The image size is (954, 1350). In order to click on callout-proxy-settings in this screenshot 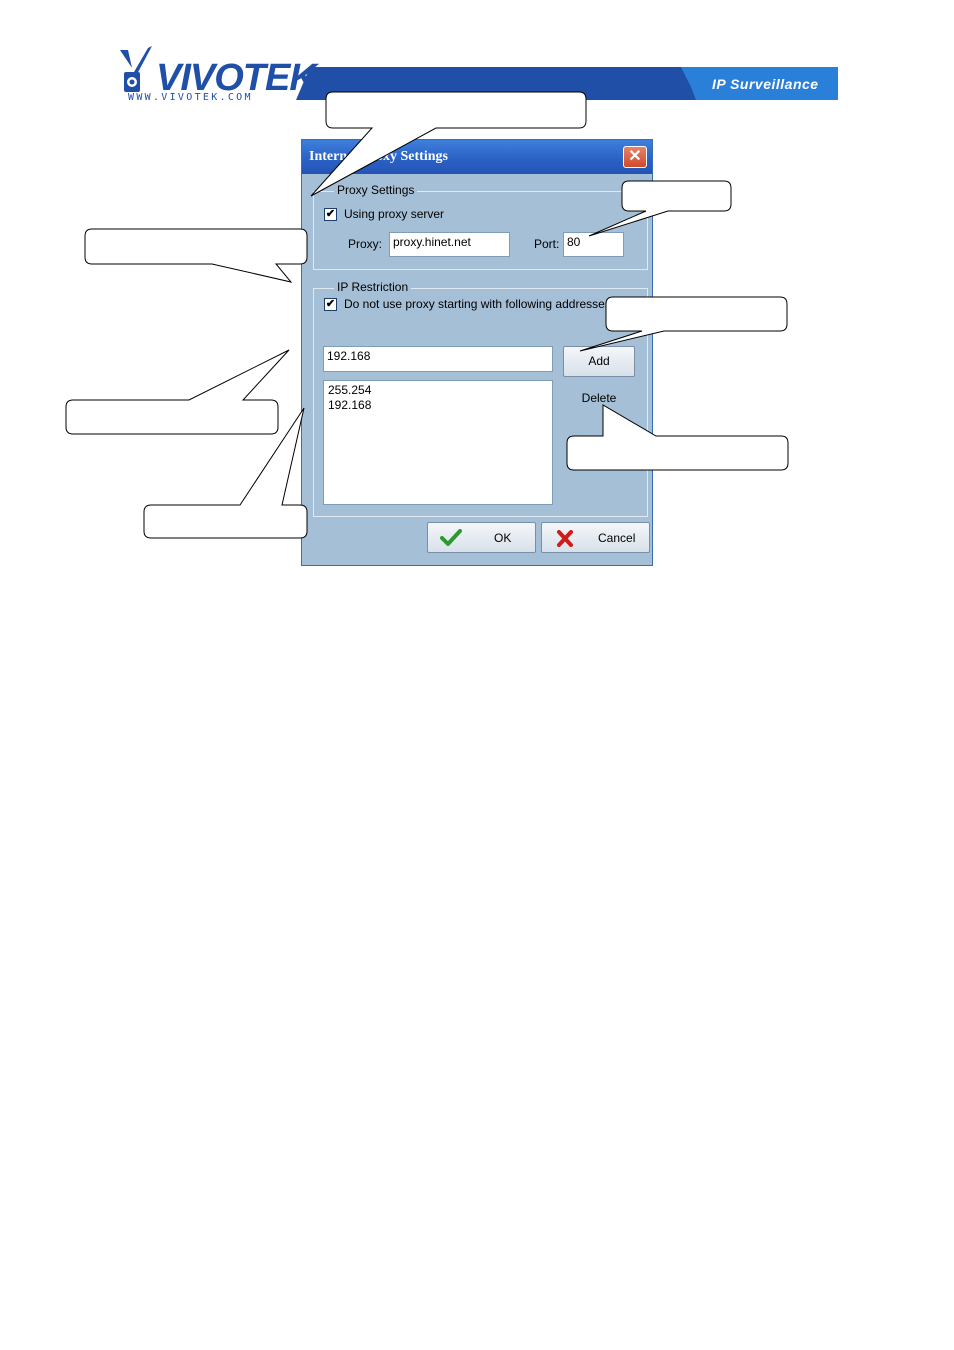, I will do `click(448, 144)`.